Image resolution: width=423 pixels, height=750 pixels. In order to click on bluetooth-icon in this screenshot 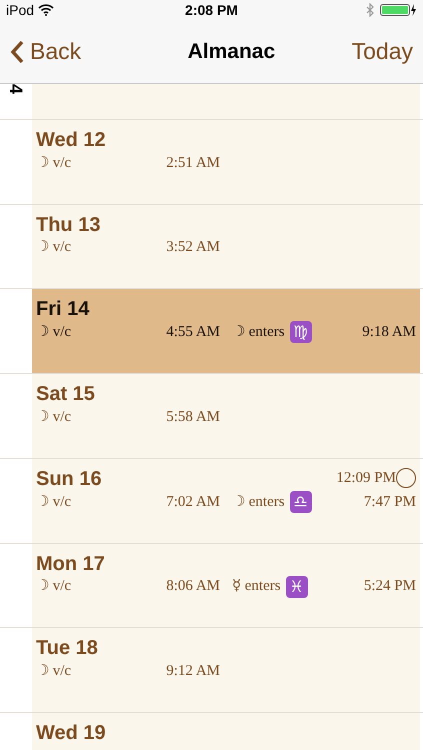, I will do `click(370, 10)`.